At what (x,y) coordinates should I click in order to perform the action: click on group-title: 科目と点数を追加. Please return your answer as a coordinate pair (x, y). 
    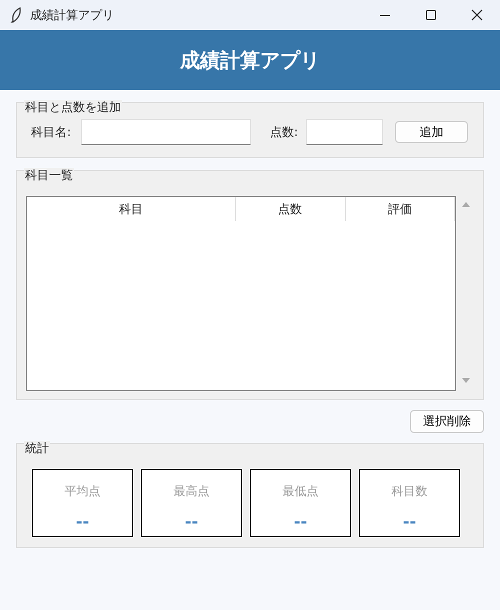
    Looking at the image, I should click on (73, 107).